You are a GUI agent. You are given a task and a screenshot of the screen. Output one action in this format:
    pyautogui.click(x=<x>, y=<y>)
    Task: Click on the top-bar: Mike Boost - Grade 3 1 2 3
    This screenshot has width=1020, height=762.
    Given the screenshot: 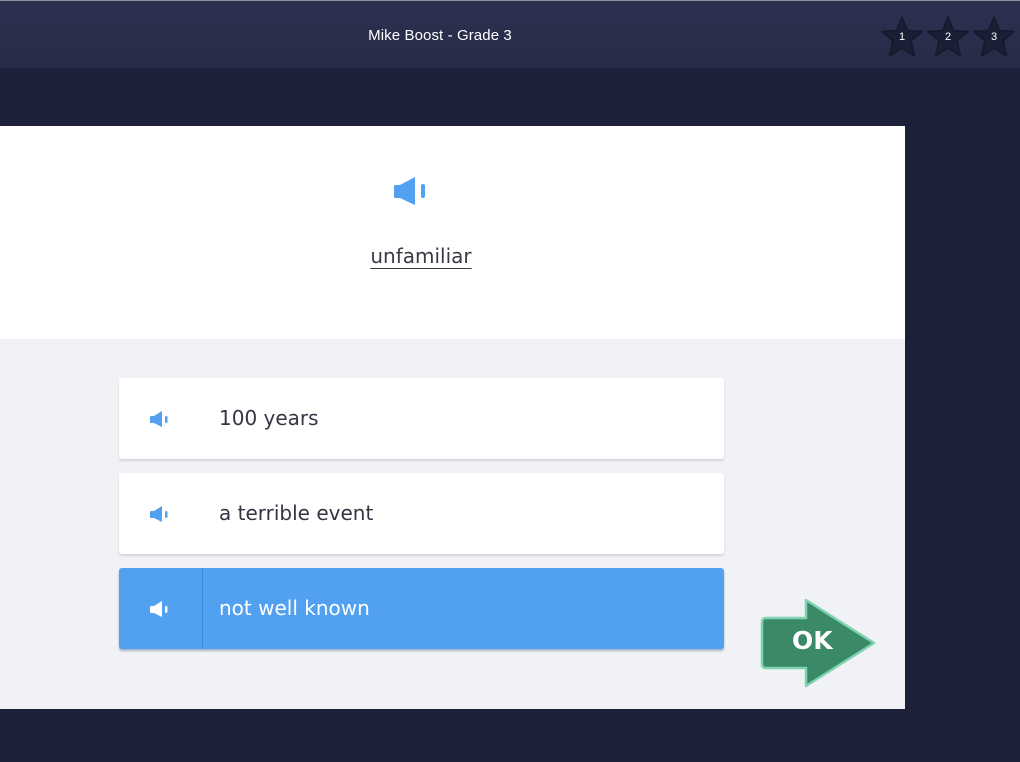 What is the action you would take?
    pyautogui.click(x=510, y=34)
    